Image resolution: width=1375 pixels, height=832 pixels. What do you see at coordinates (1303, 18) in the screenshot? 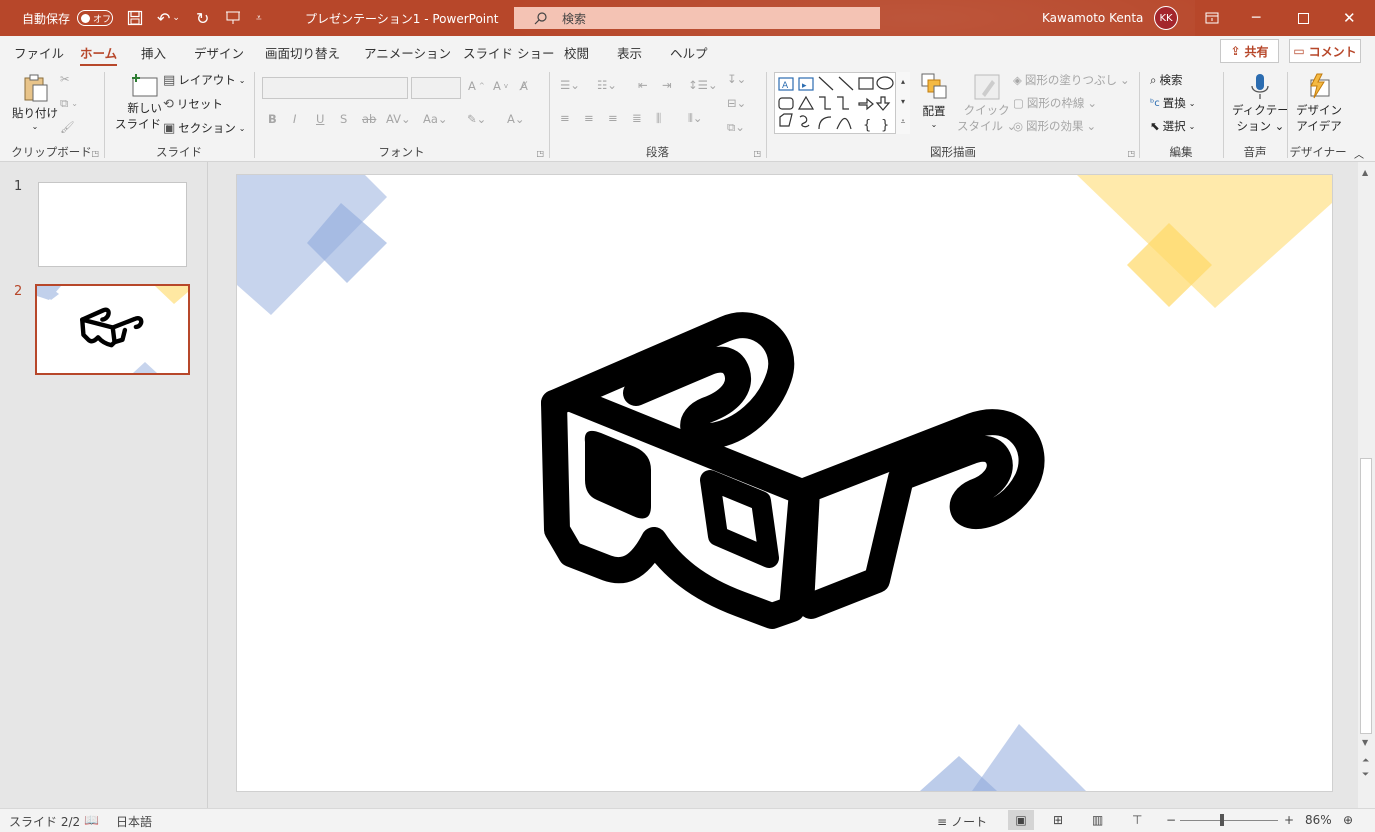
I see `maximize-icon` at bounding box center [1303, 18].